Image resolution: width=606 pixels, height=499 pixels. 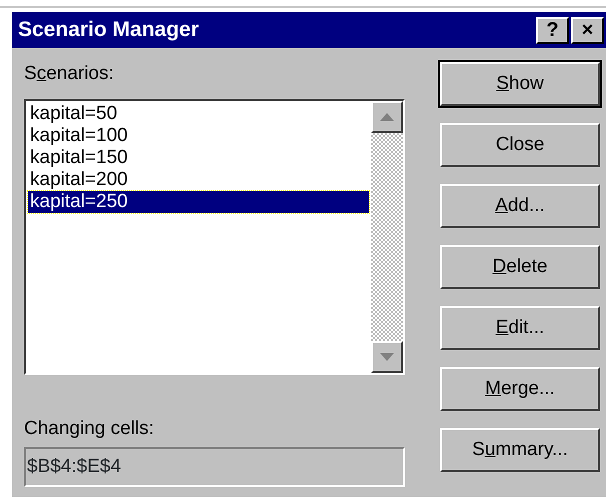 I want to click on dialog-button: Delete, so click(x=520, y=267).